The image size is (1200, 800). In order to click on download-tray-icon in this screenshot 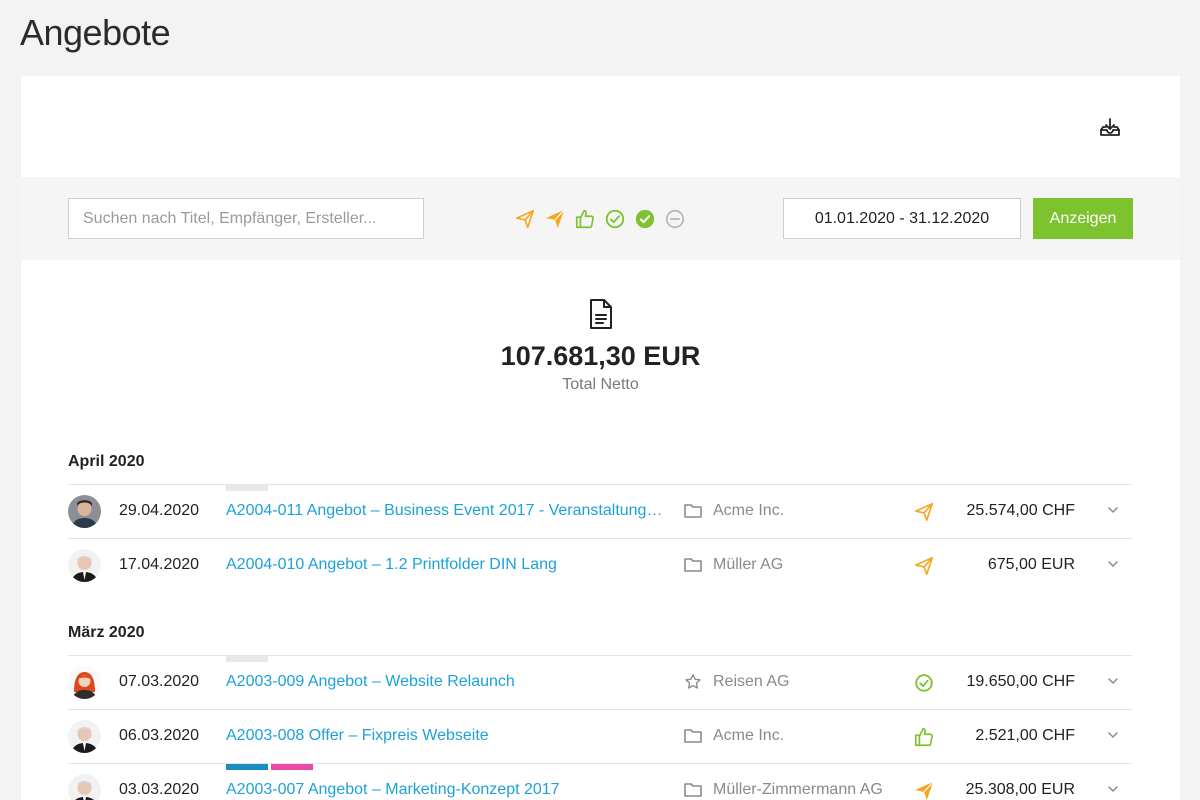, I will do `click(1110, 127)`.